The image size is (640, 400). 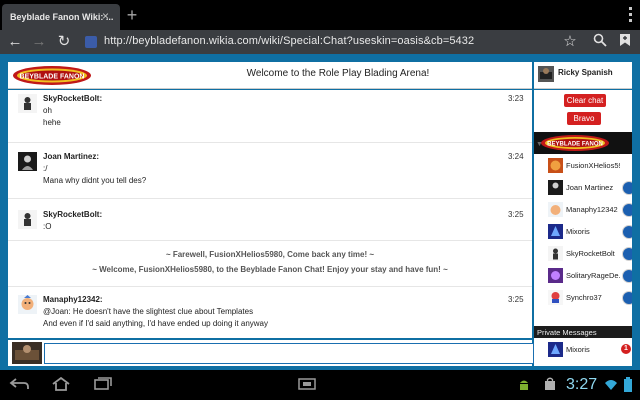 I want to click on recent-apps-icon, so click(x=103, y=385).